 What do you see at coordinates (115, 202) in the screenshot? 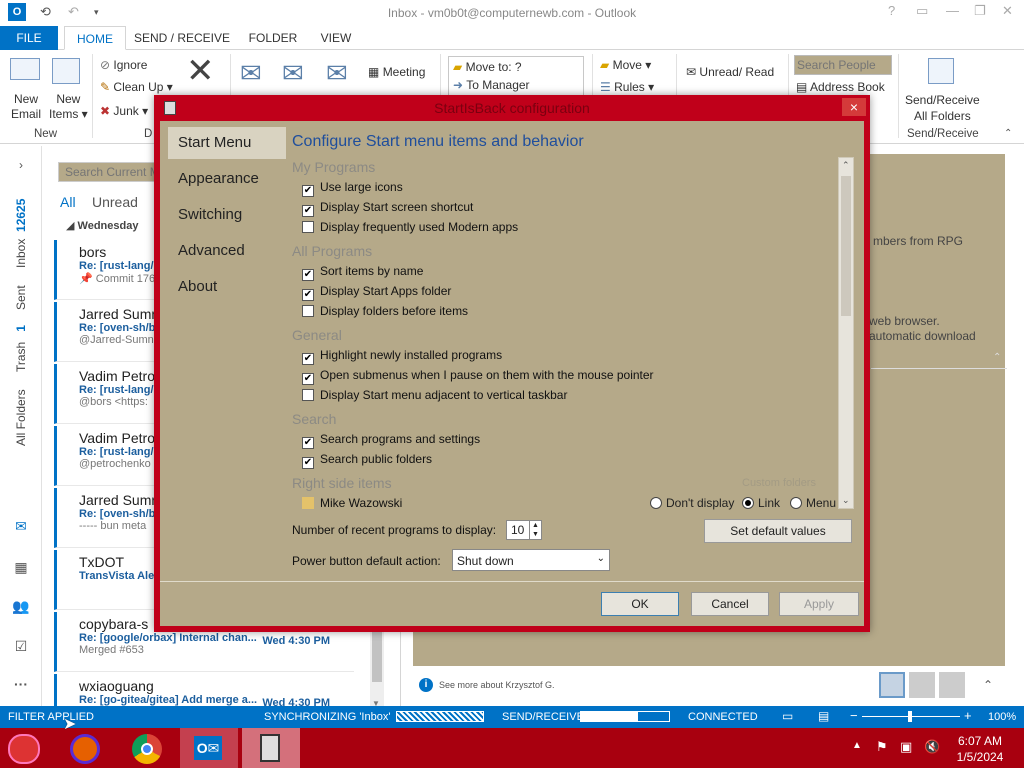
I see `filter-unread: Unread` at bounding box center [115, 202].